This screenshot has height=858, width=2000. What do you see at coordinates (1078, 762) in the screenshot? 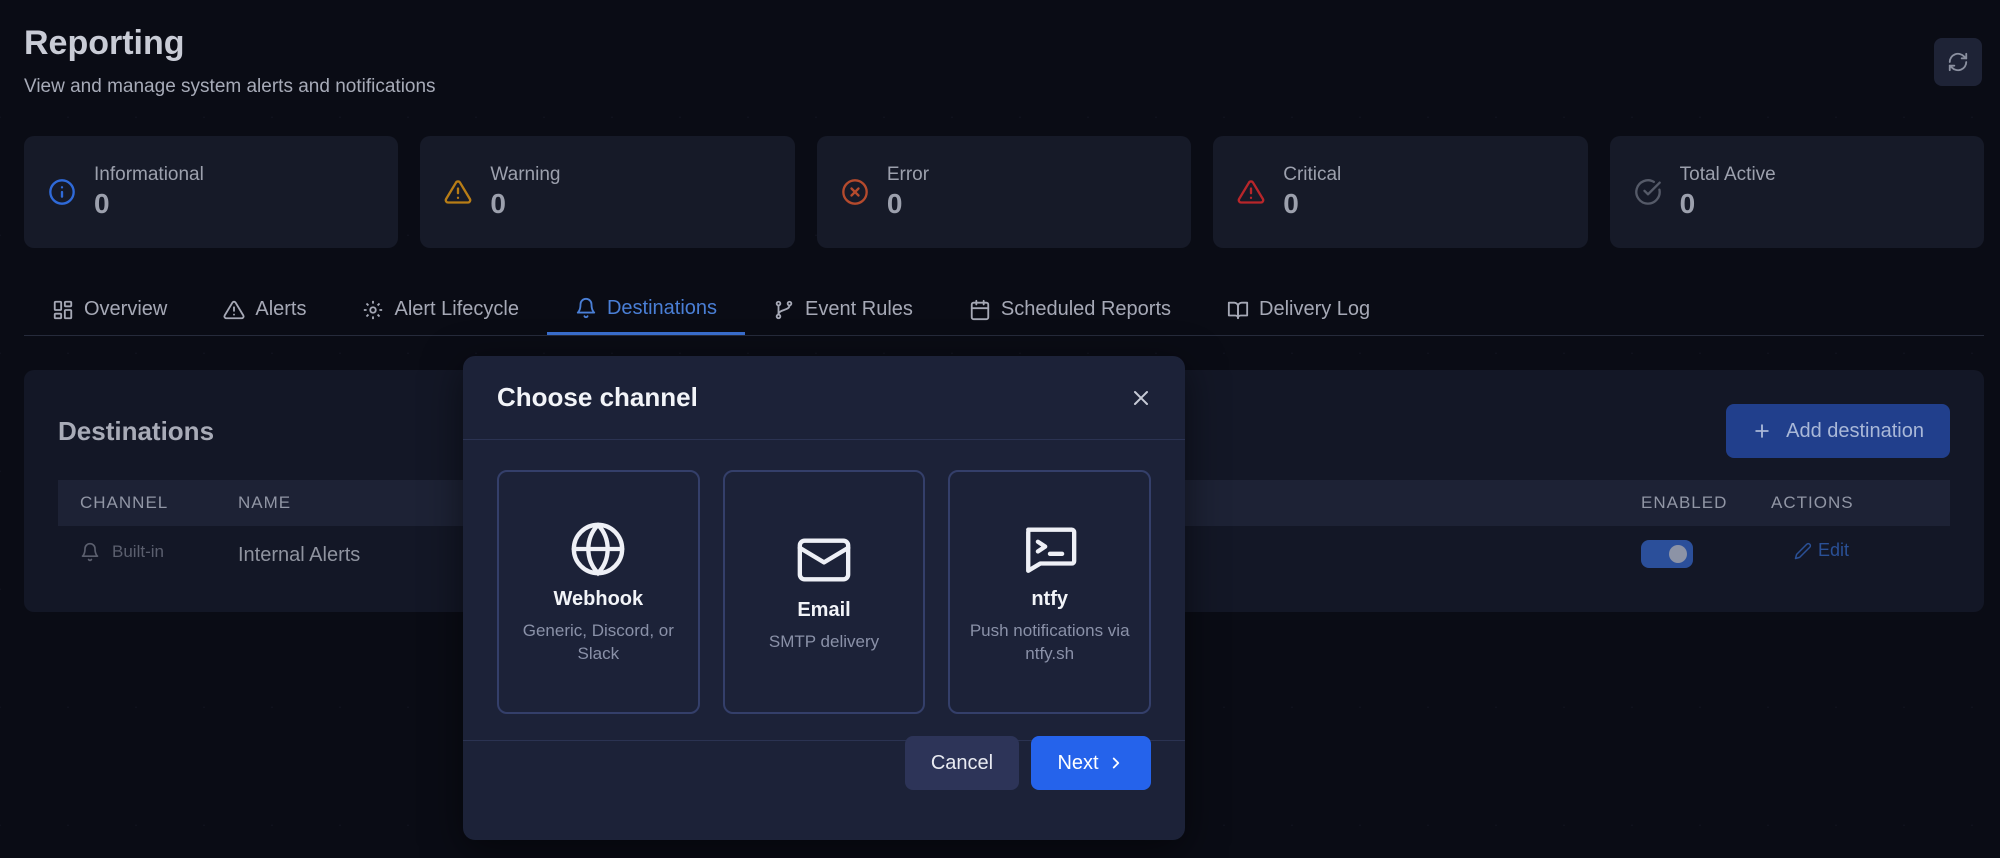
I see `next-label: Next` at bounding box center [1078, 762].